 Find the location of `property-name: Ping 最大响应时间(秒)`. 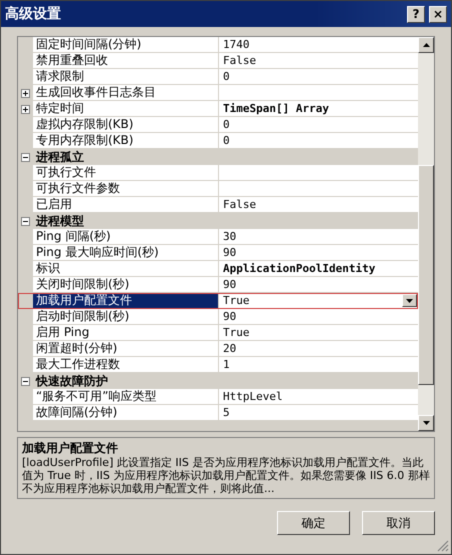

property-name: Ping 最大响应时间(秒) is located at coordinates (126, 253).